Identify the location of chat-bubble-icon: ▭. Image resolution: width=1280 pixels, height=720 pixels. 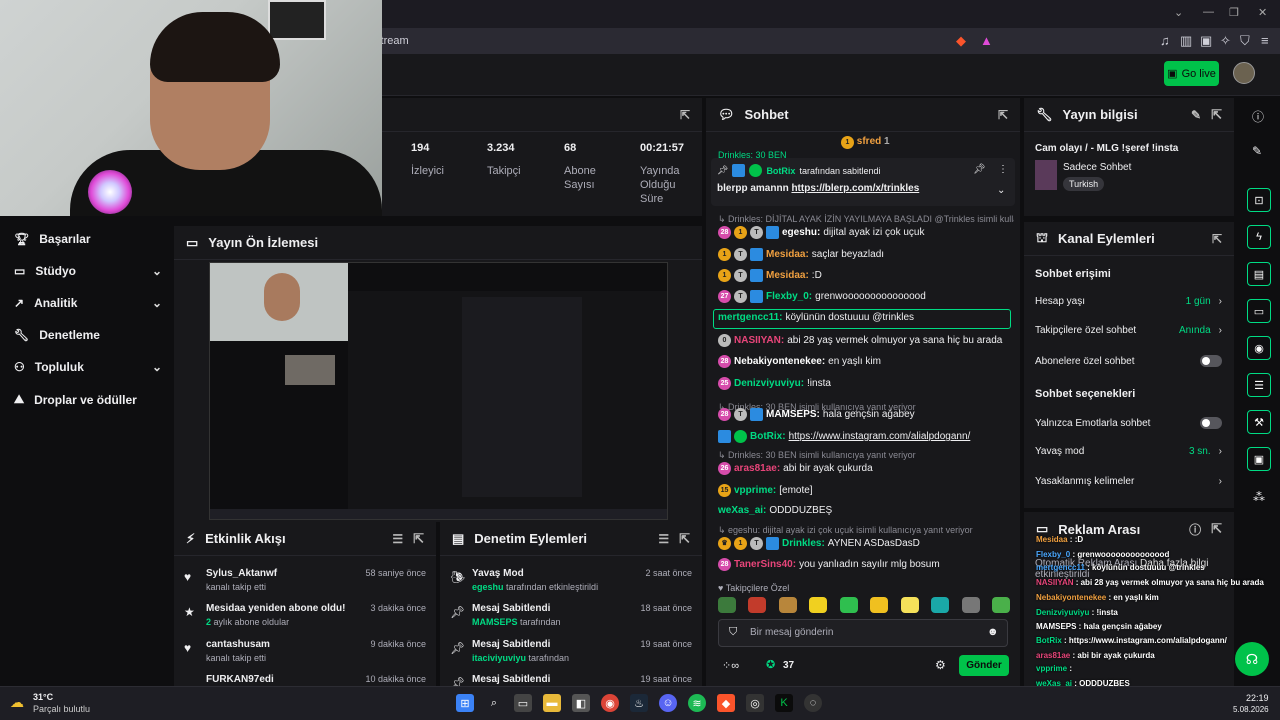
(1259, 311).